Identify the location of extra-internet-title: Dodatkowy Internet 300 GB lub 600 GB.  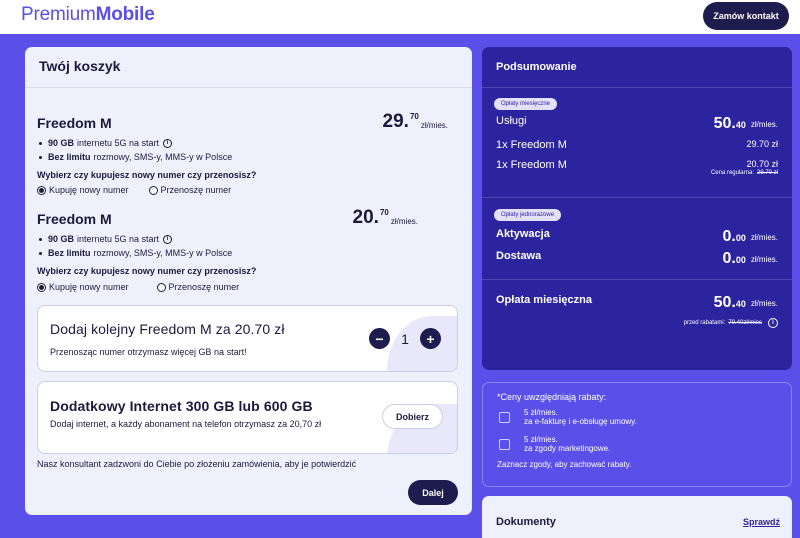
(181, 406).